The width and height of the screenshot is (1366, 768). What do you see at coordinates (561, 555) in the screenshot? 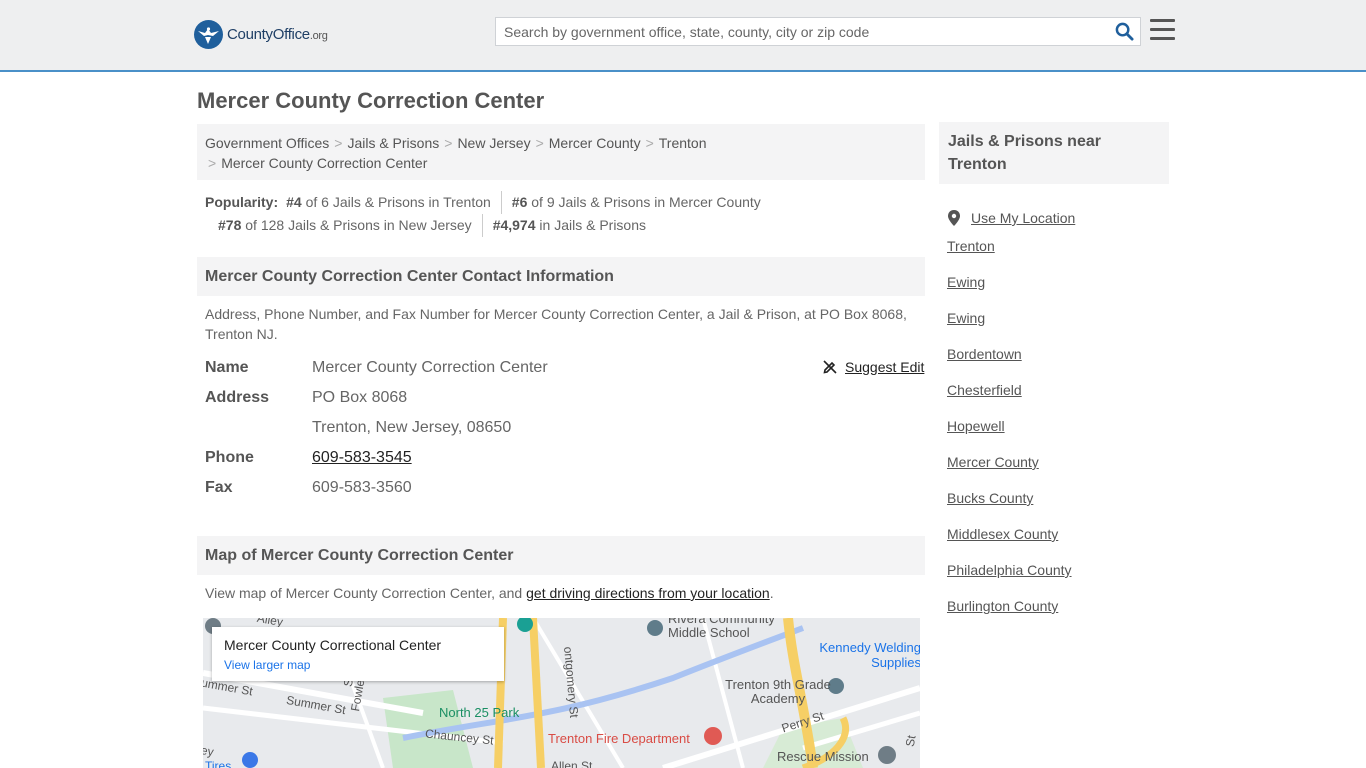
I see `map-heading: Map of Mercer County Correction Center` at bounding box center [561, 555].